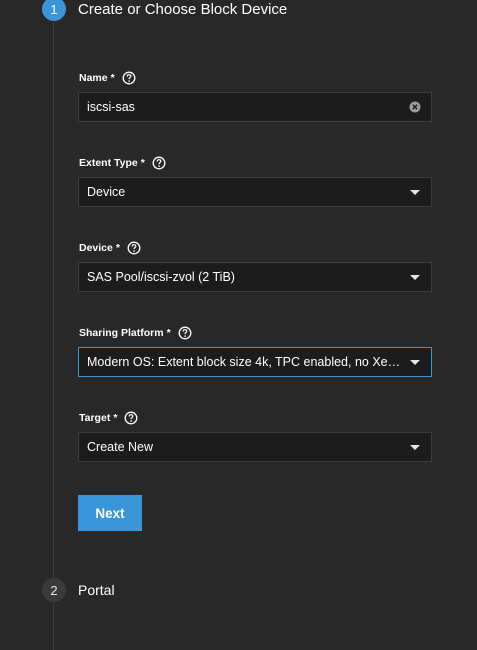 This screenshot has height=650, width=477. I want to click on device-label: Device *, so click(110, 248).